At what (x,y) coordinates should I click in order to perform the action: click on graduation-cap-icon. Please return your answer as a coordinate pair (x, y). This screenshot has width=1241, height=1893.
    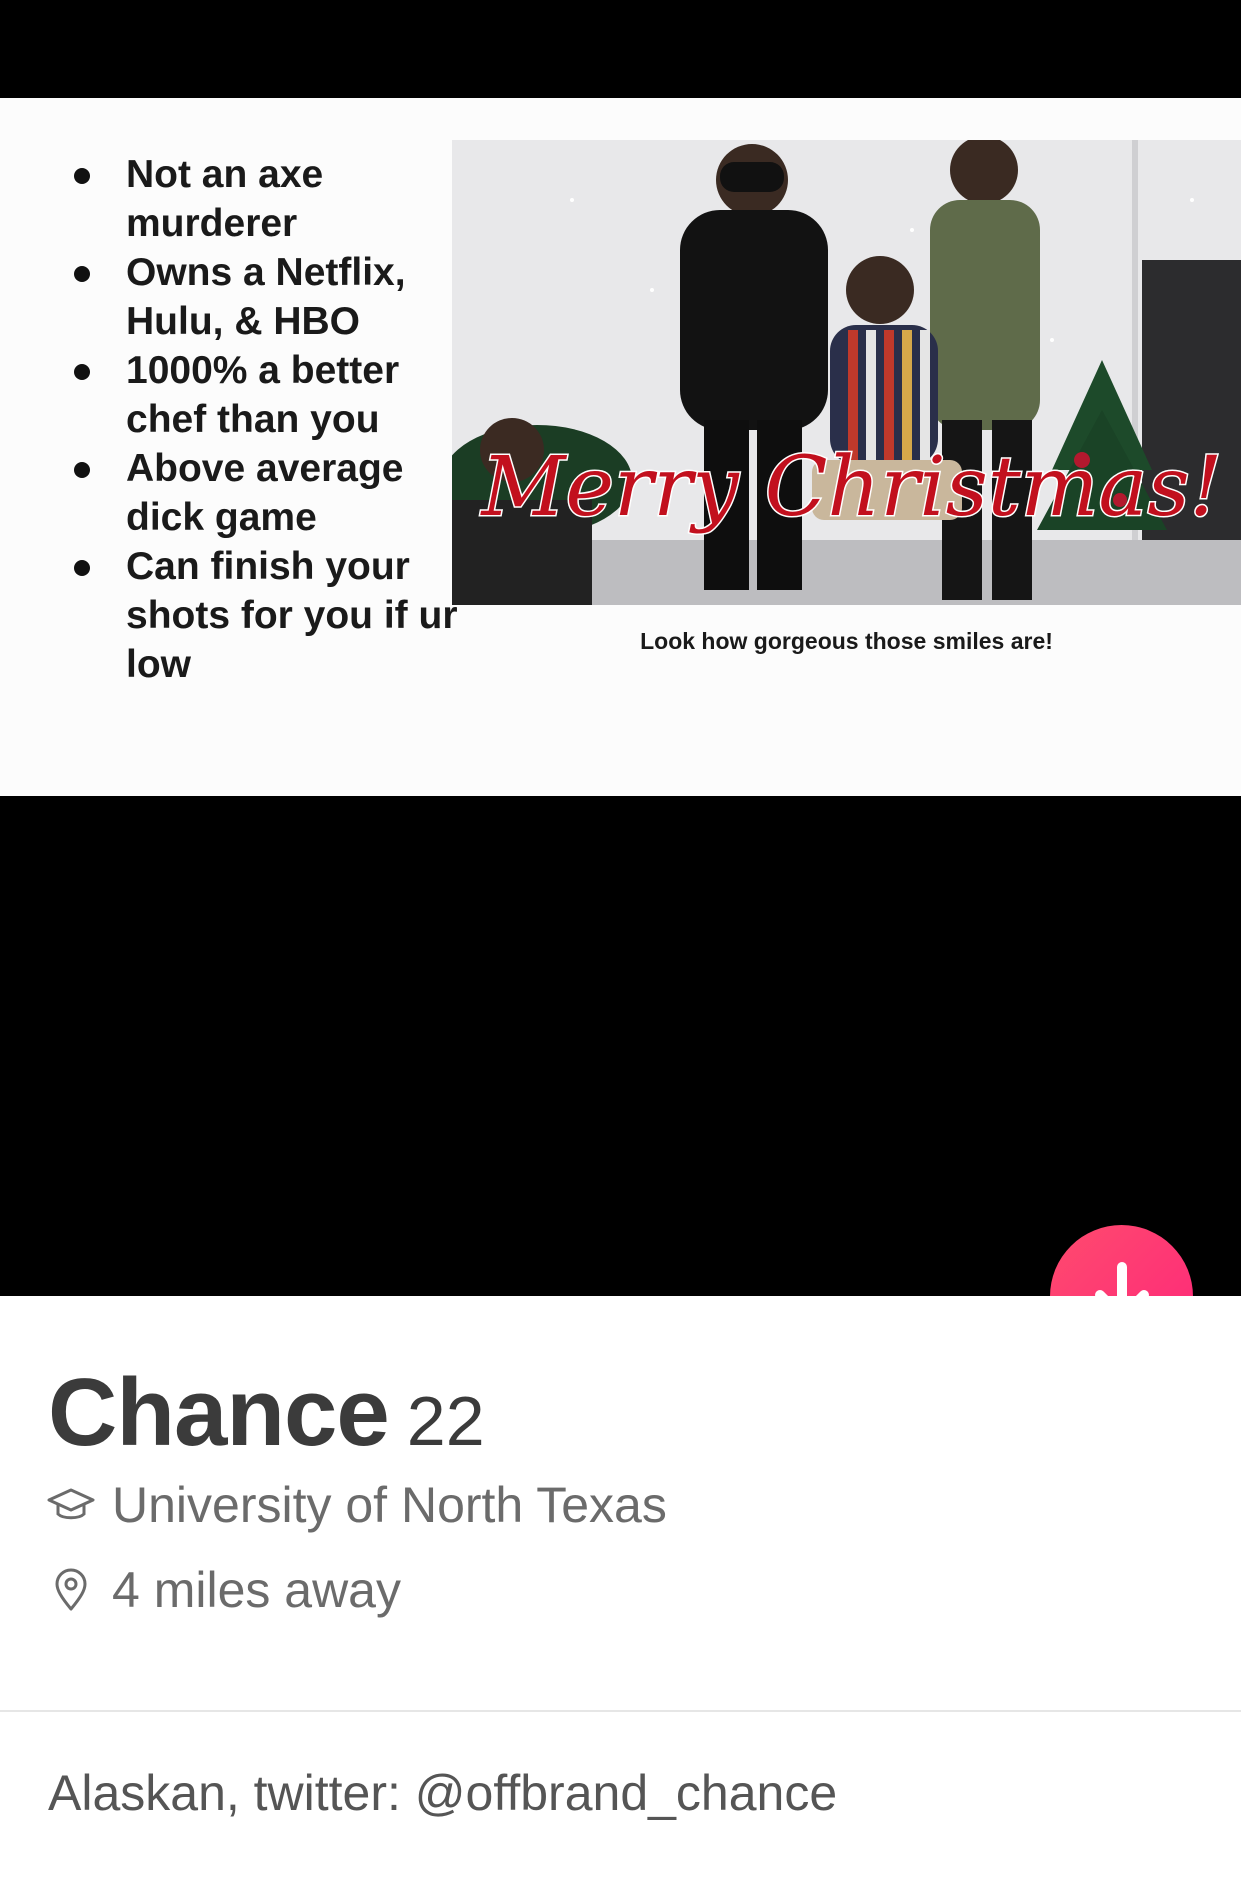
    Looking at the image, I should click on (71, 1505).